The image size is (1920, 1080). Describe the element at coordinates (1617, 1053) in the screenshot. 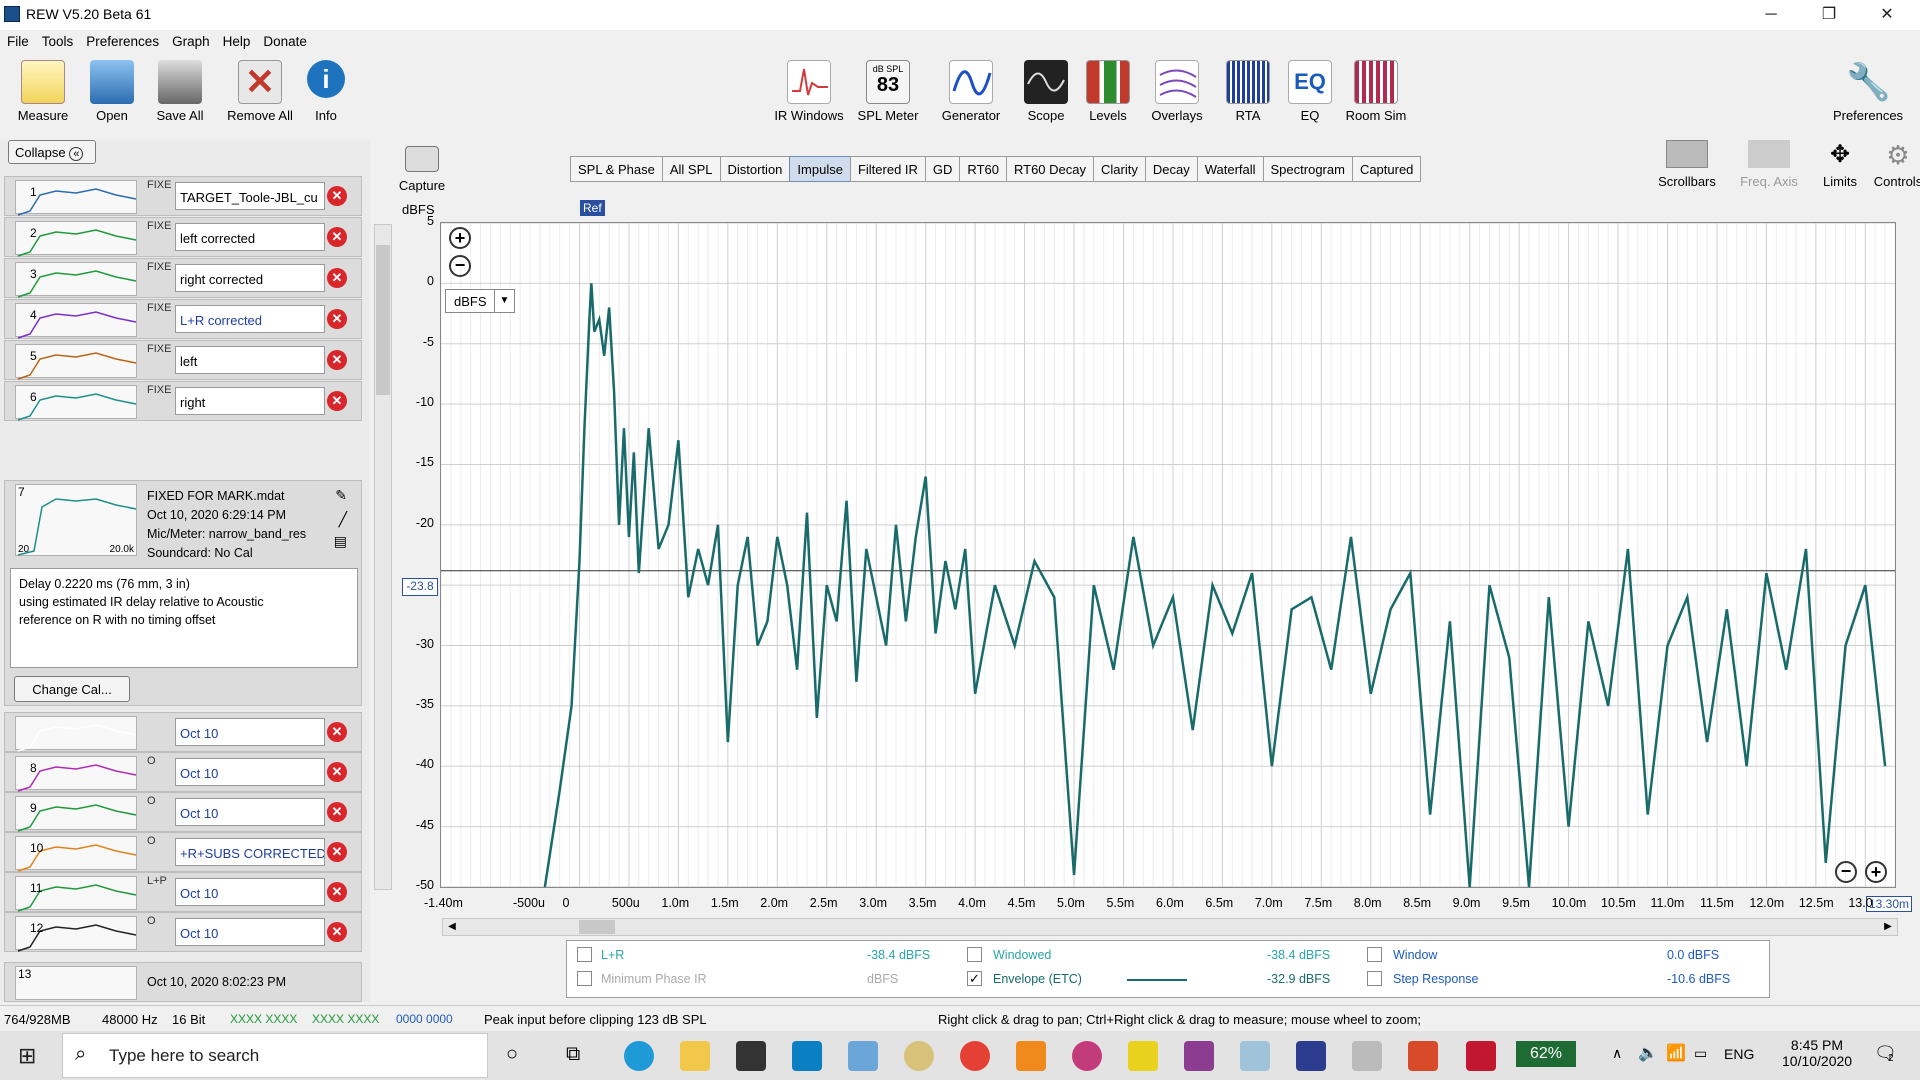

I see `tray-chevron-icon: ∧` at that location.